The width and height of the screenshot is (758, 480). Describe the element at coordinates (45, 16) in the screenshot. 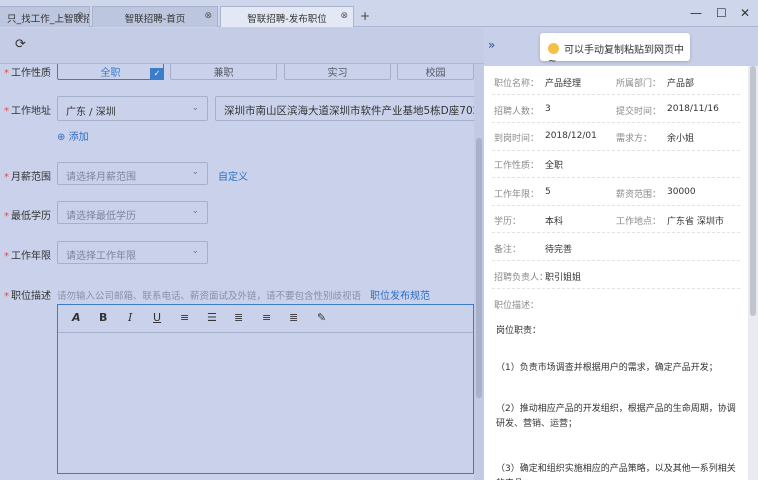

I see `tab-find-job: 只_找工作_上智联招... ⊗` at that location.